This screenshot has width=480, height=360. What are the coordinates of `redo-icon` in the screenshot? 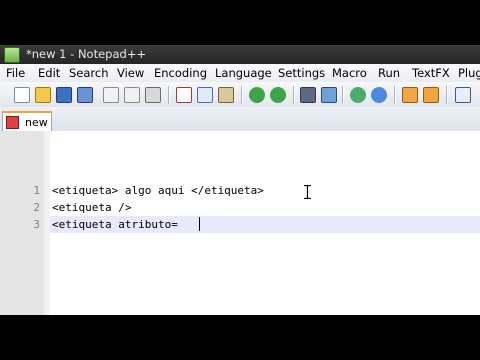 It's located at (278, 95).